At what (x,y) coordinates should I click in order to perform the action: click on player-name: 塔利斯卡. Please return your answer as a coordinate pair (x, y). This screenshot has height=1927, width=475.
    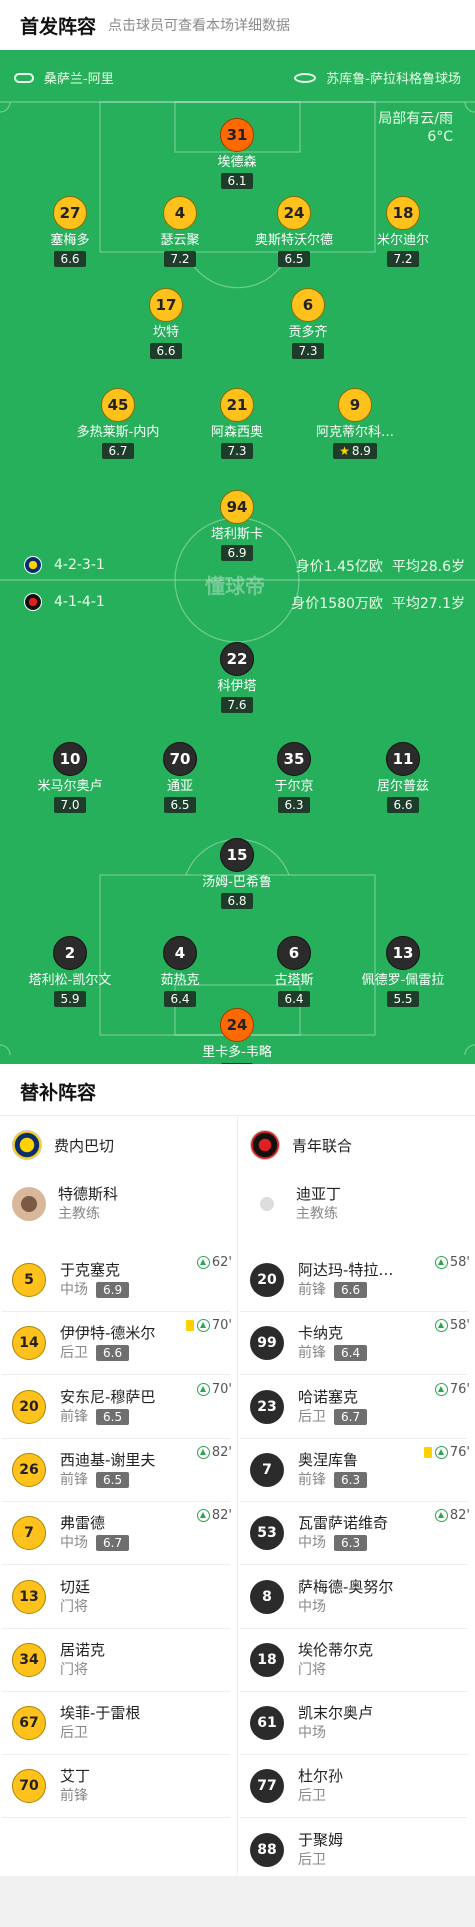
    Looking at the image, I should click on (236, 534).